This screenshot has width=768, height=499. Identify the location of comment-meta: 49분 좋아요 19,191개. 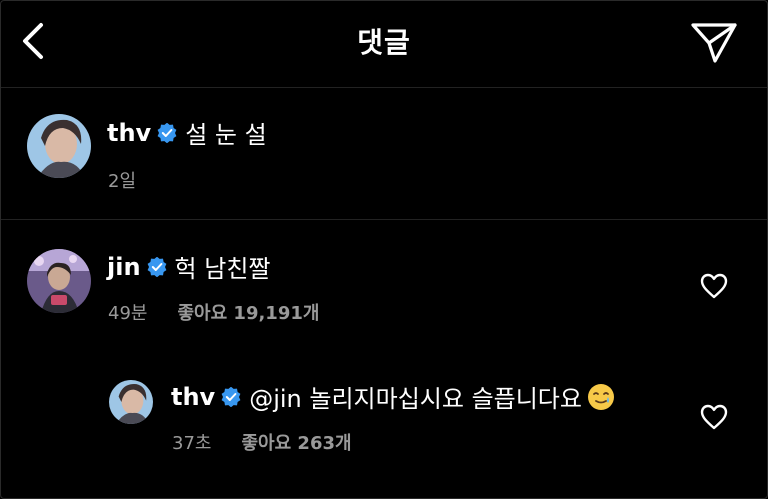
(213, 312).